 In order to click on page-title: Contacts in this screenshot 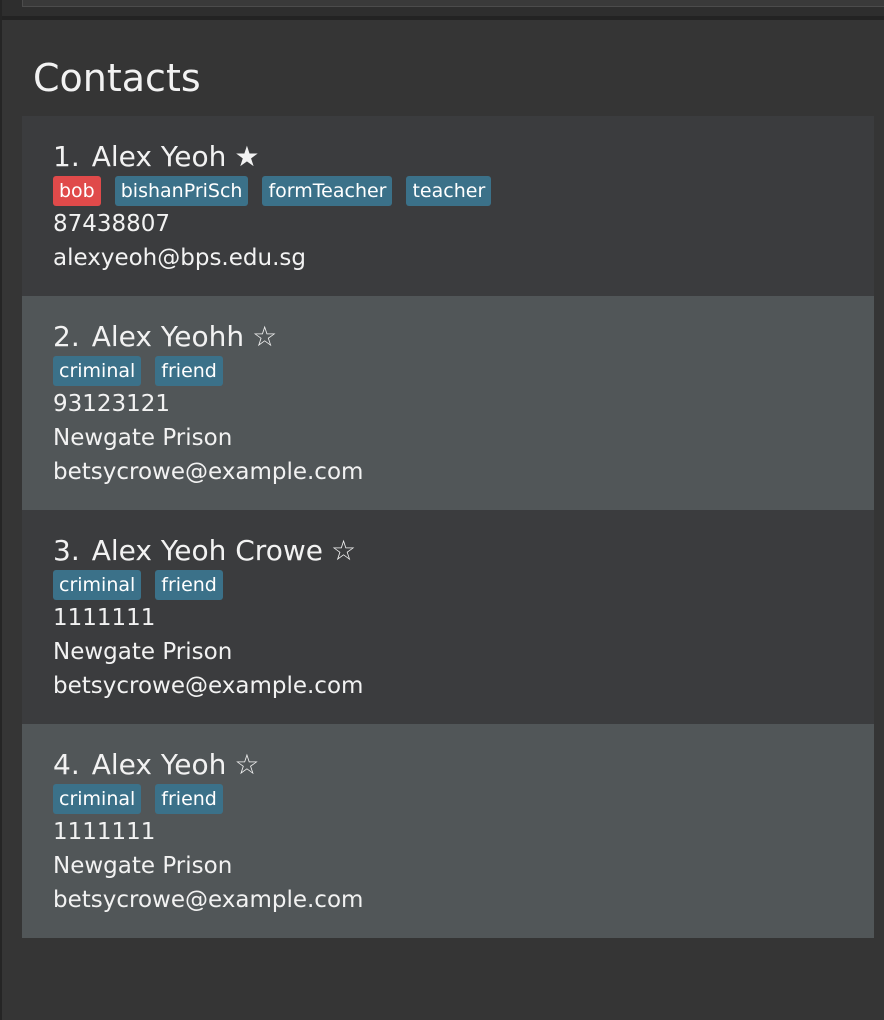, I will do `click(117, 78)`.